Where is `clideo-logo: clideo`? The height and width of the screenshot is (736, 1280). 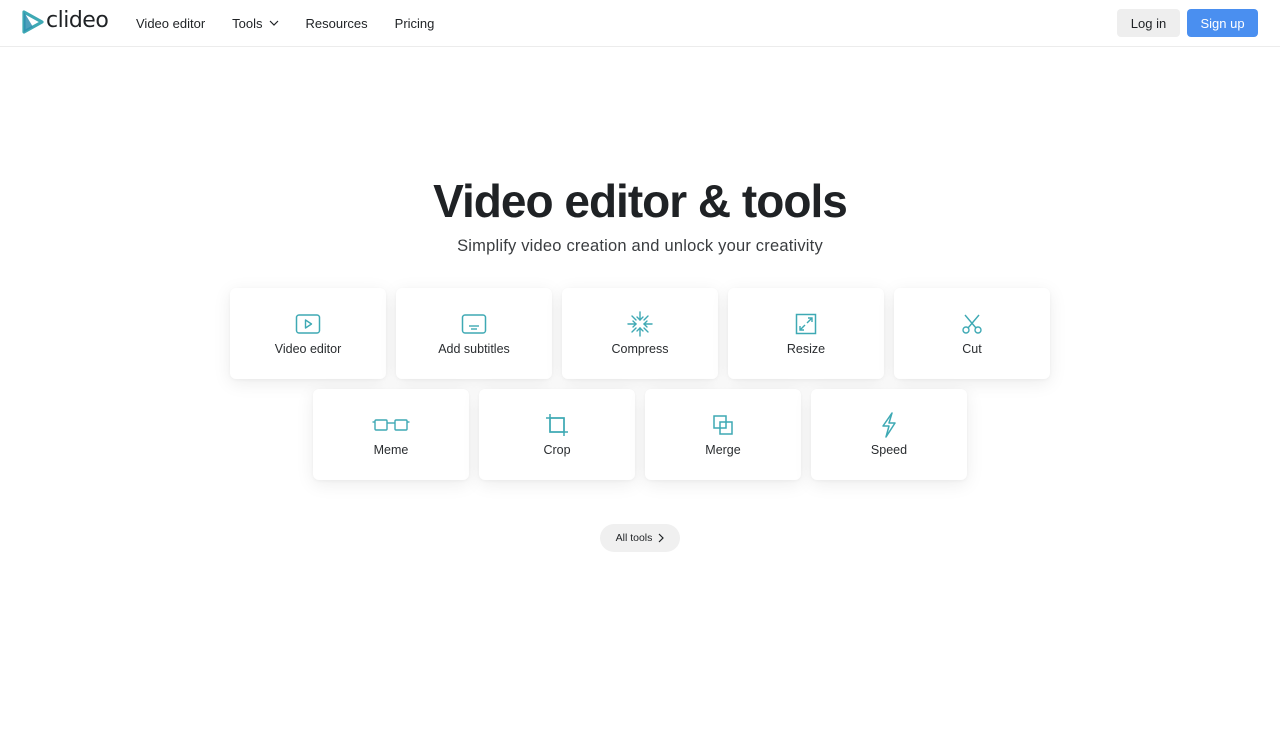
clideo-logo: clideo is located at coordinates (65, 21).